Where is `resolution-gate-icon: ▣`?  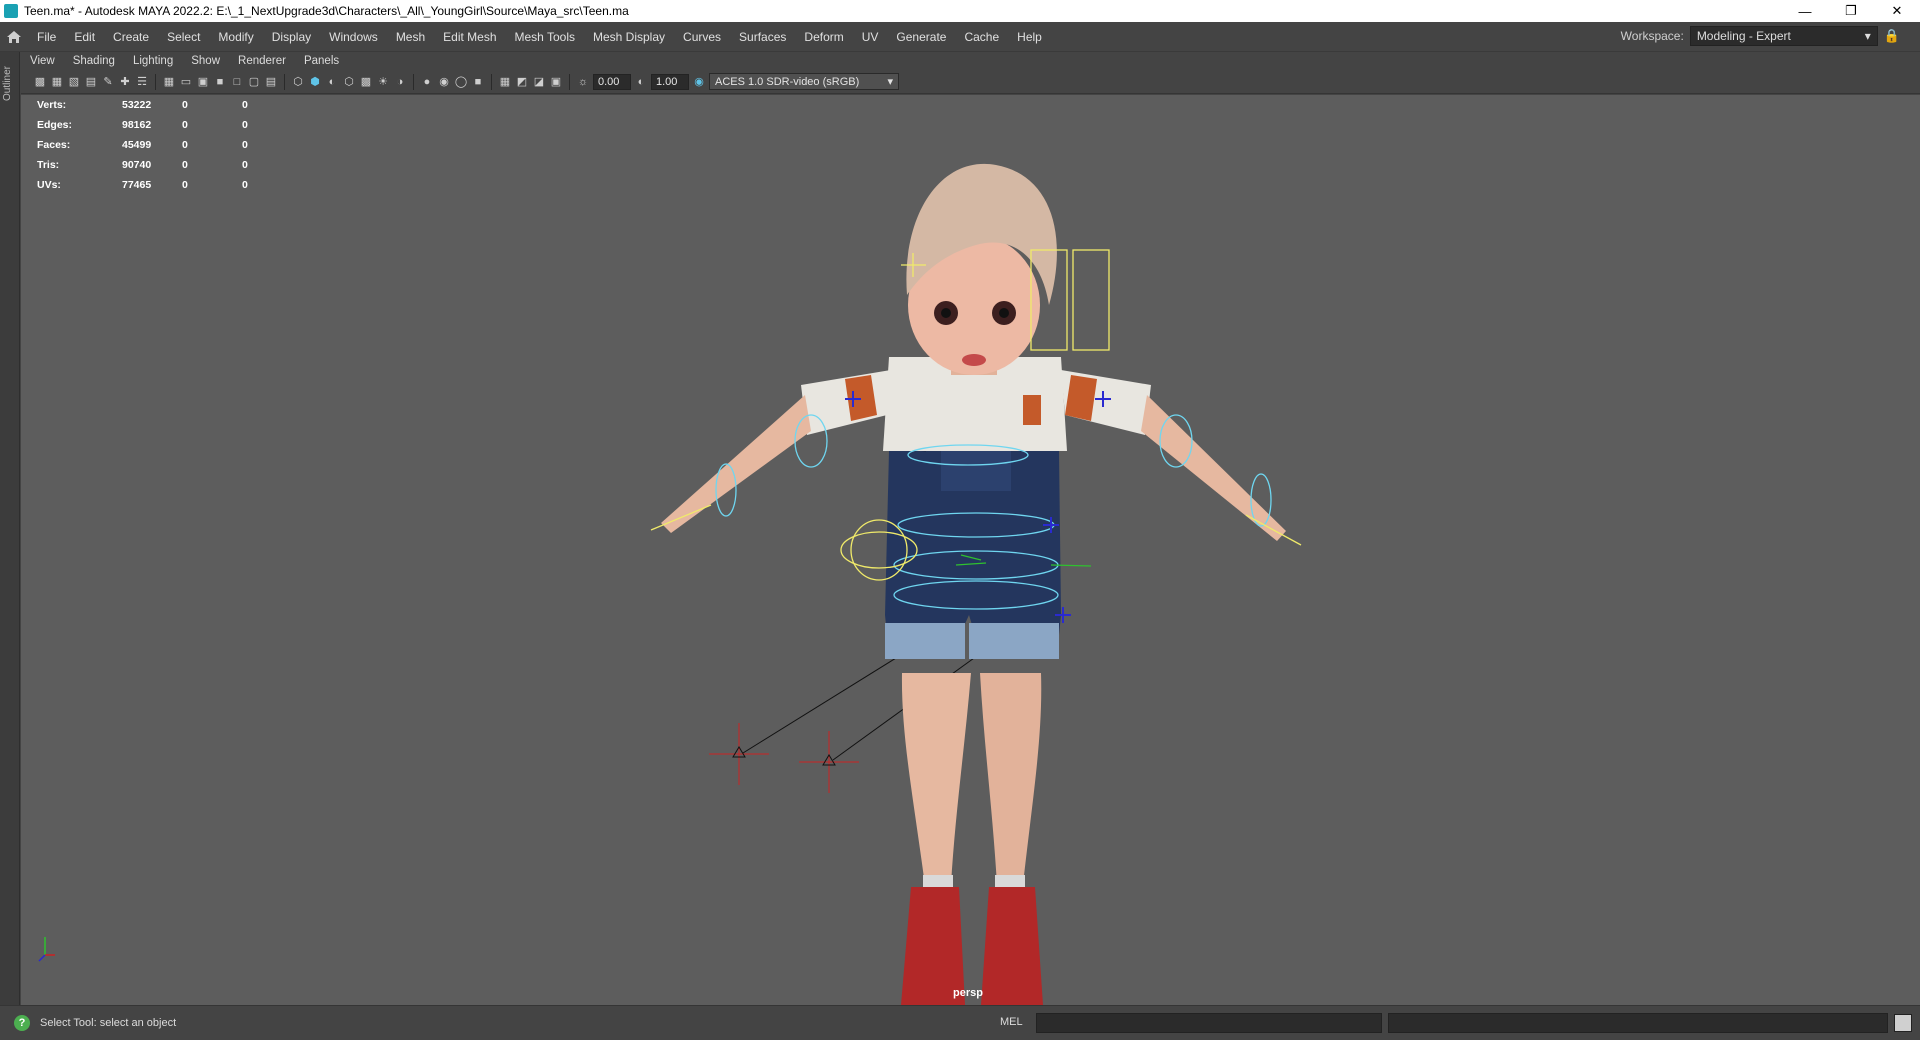 resolution-gate-icon: ▣ is located at coordinates (203, 82).